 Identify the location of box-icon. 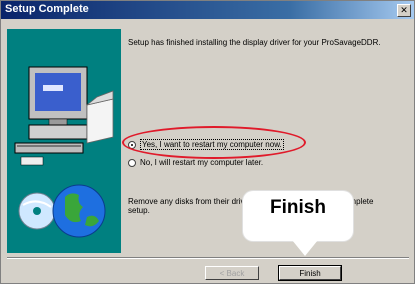
(100, 117).